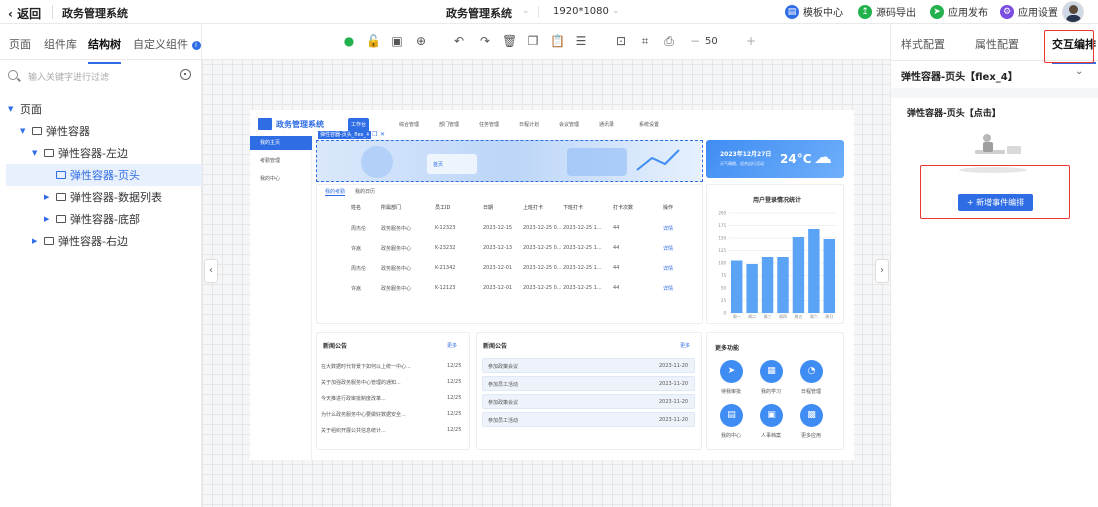 The width and height of the screenshot is (1098, 507). Describe the element at coordinates (923, 44) in the screenshot. I see `tab-style-config: 样式配置` at that location.